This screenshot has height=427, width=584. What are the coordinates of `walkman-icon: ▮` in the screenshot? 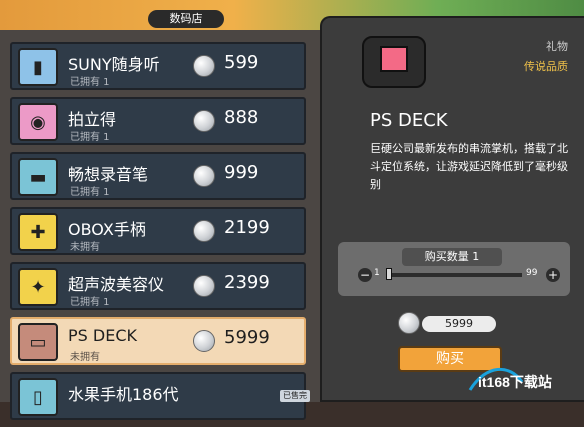 It's located at (38, 67).